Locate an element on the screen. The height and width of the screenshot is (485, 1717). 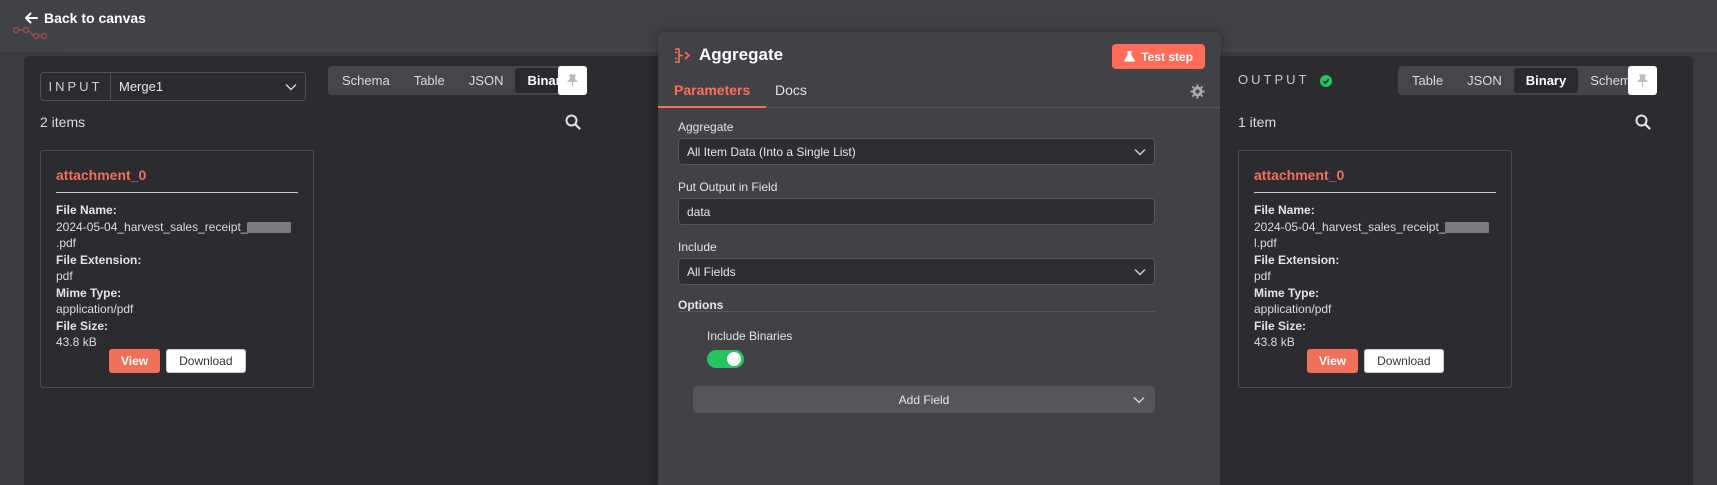
add-field-label: Add Field is located at coordinates (924, 399).